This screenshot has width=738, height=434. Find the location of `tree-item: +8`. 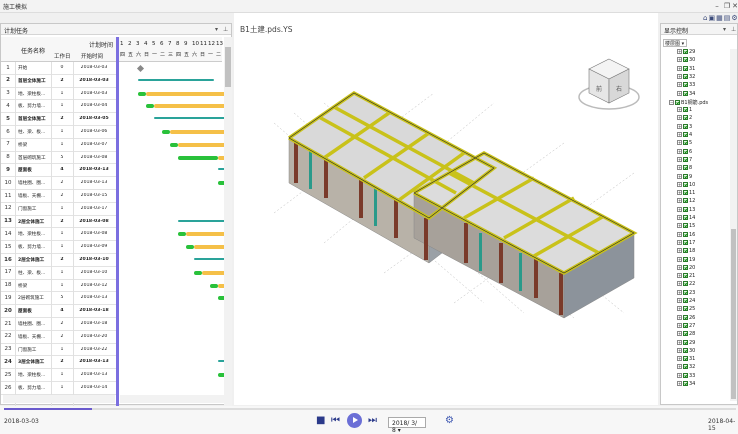

tree-item: +8 is located at coordinates (684, 168).